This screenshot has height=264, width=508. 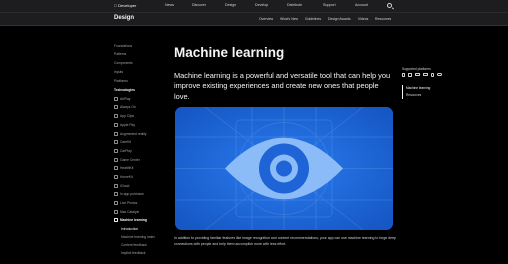 What do you see at coordinates (230, 5) in the screenshot?
I see `nav-item-design: Design` at bounding box center [230, 5].